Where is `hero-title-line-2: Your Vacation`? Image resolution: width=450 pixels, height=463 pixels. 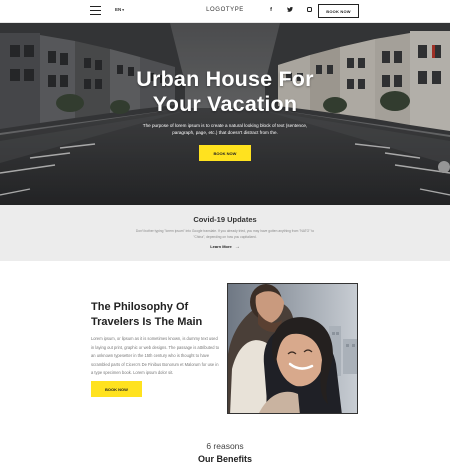 hero-title-line-2: Your Vacation is located at coordinates (225, 104).